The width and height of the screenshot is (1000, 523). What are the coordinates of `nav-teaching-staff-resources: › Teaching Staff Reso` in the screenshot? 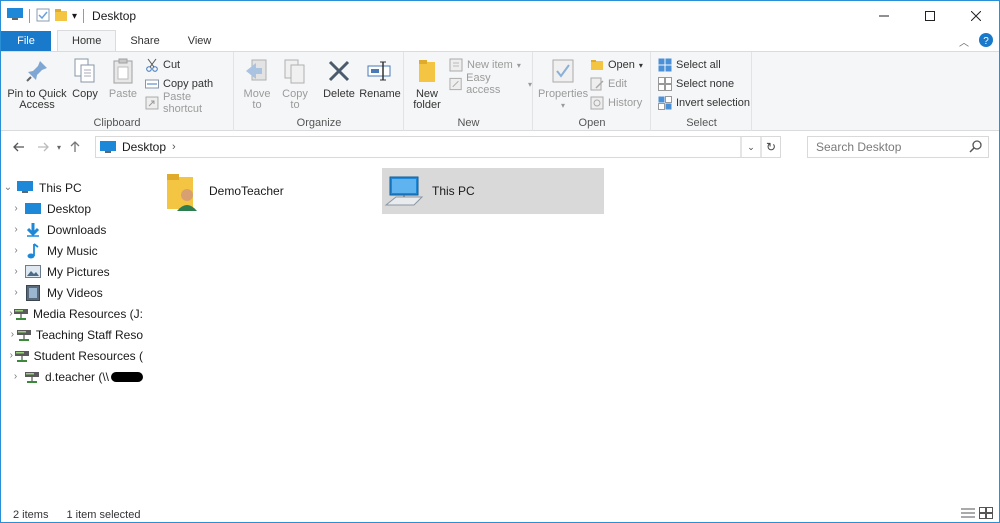 It's located at (72, 334).